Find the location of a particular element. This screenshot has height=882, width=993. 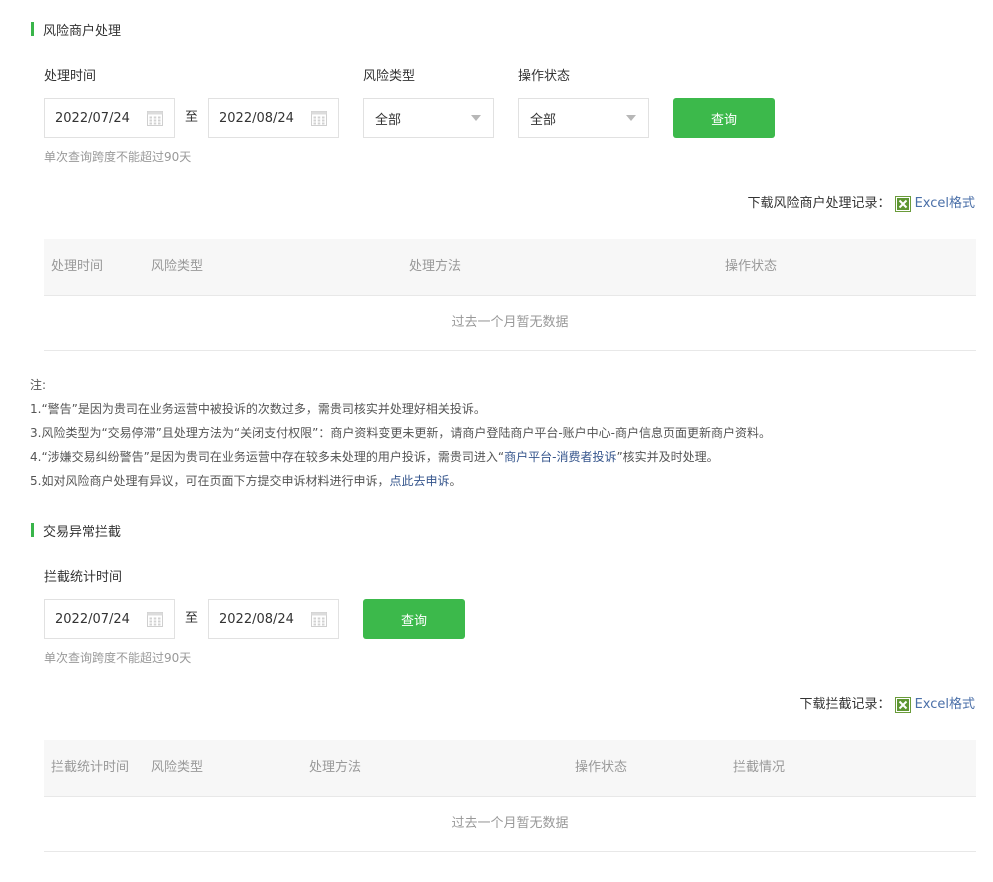

risk-type-label: 风险类型 is located at coordinates (389, 76).